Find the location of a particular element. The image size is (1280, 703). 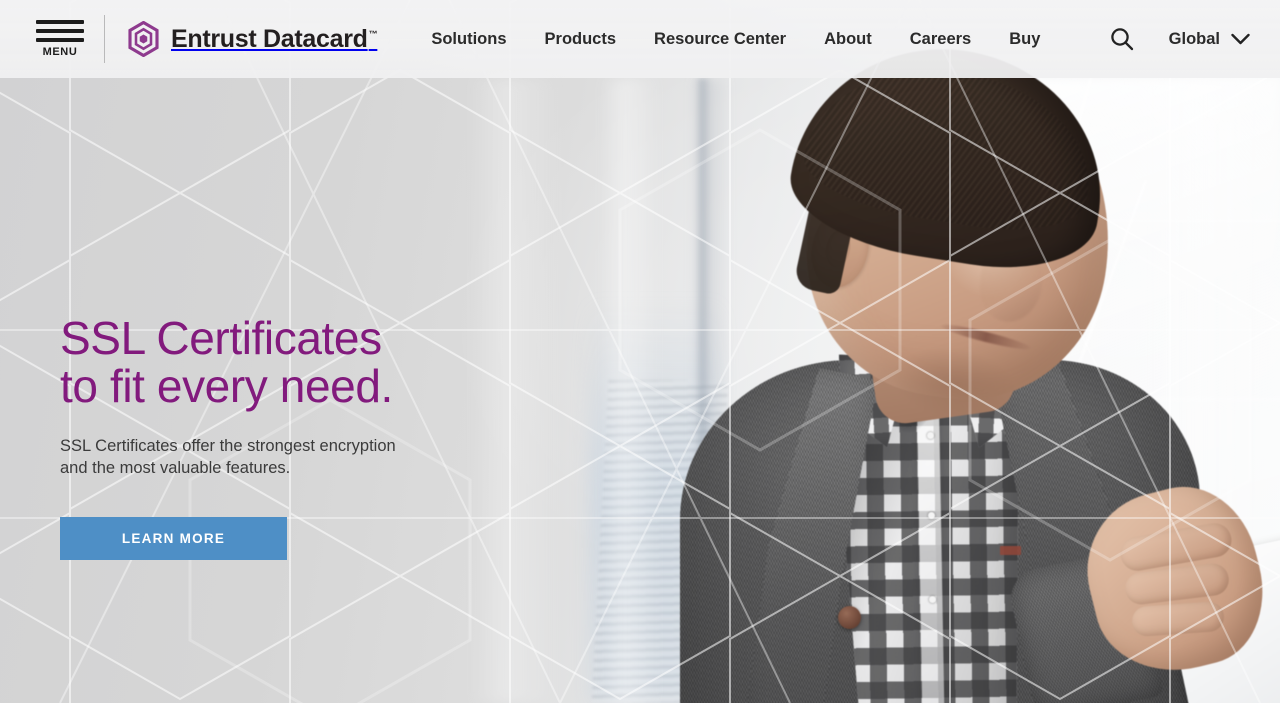

brand-name: Entrust Datacard™ is located at coordinates (274, 39).